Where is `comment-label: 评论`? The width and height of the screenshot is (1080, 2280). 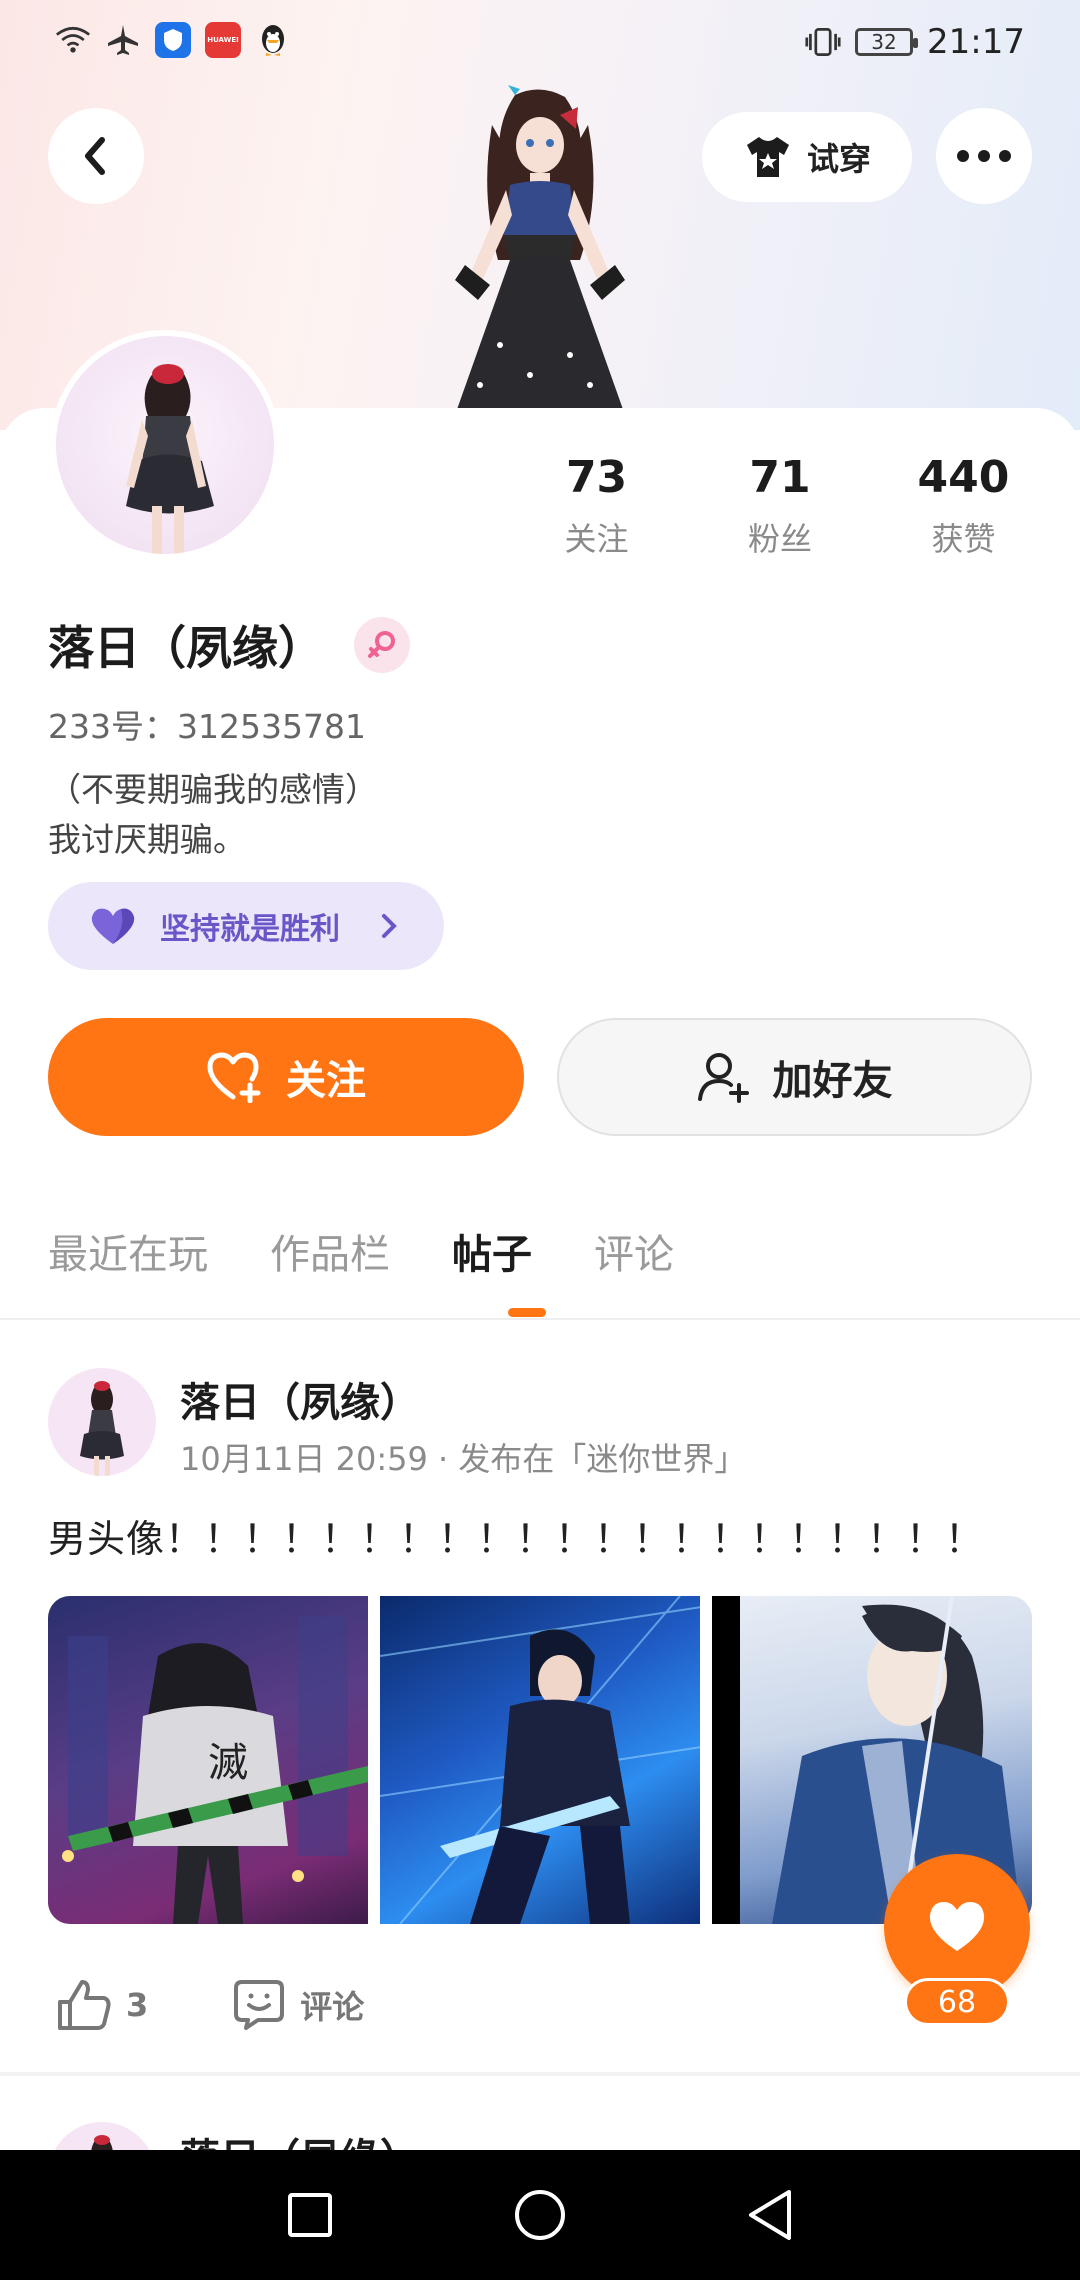 comment-label: 评论 is located at coordinates (332, 2007).